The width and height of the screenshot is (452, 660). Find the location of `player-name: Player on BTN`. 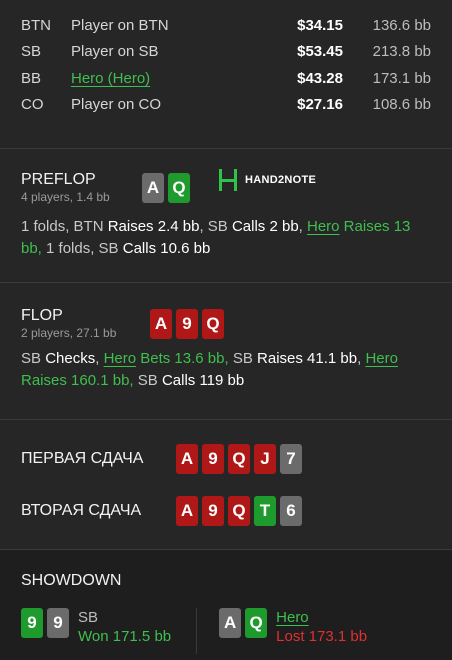

player-name: Player on BTN is located at coordinates (120, 25).